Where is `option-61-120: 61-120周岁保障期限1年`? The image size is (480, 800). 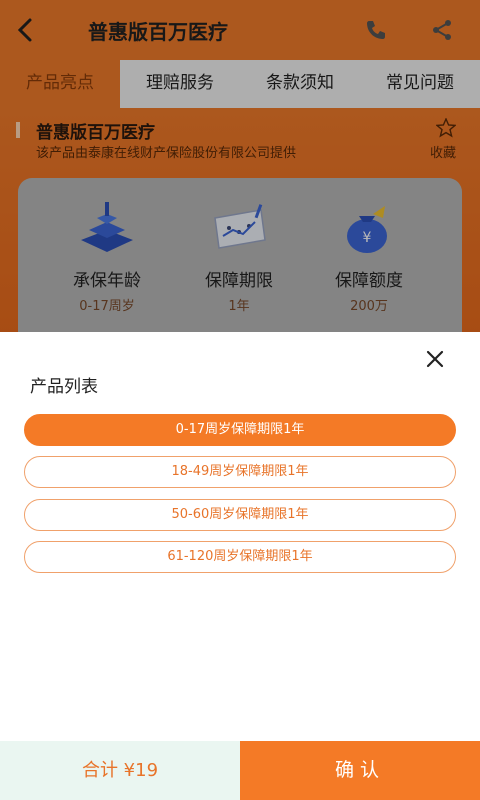
option-61-120: 61-120周岁保障期限1年 is located at coordinates (240, 557).